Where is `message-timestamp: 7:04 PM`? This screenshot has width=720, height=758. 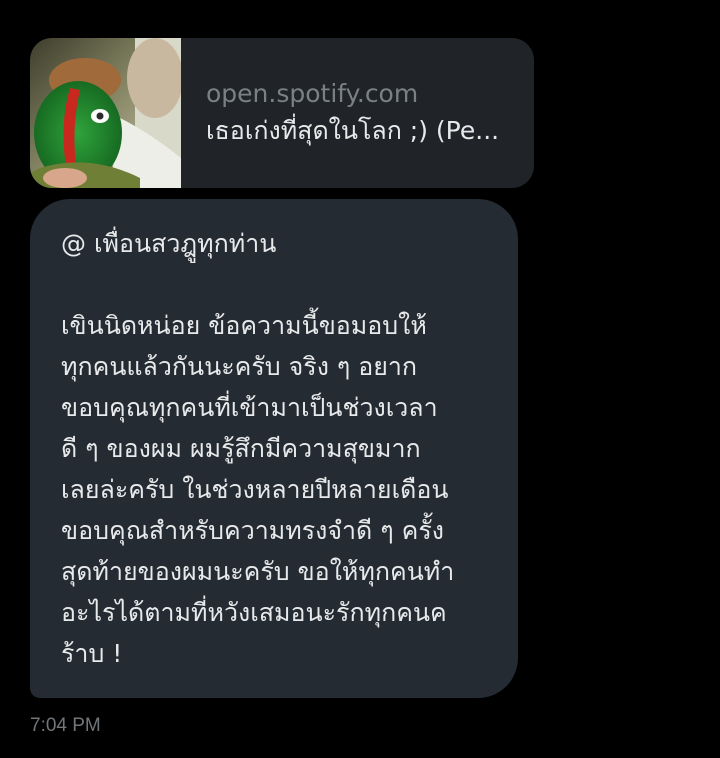 message-timestamp: 7:04 PM is located at coordinates (65, 725).